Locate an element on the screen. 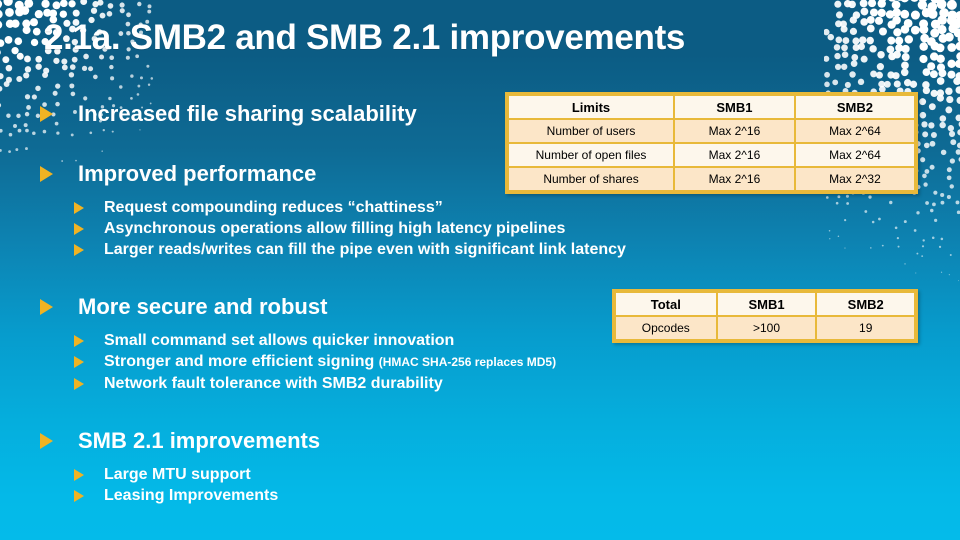 The width and height of the screenshot is (960, 540). bullet-level2-1-0: Request compounding reduces “chattiness” is located at coordinates (380, 207).